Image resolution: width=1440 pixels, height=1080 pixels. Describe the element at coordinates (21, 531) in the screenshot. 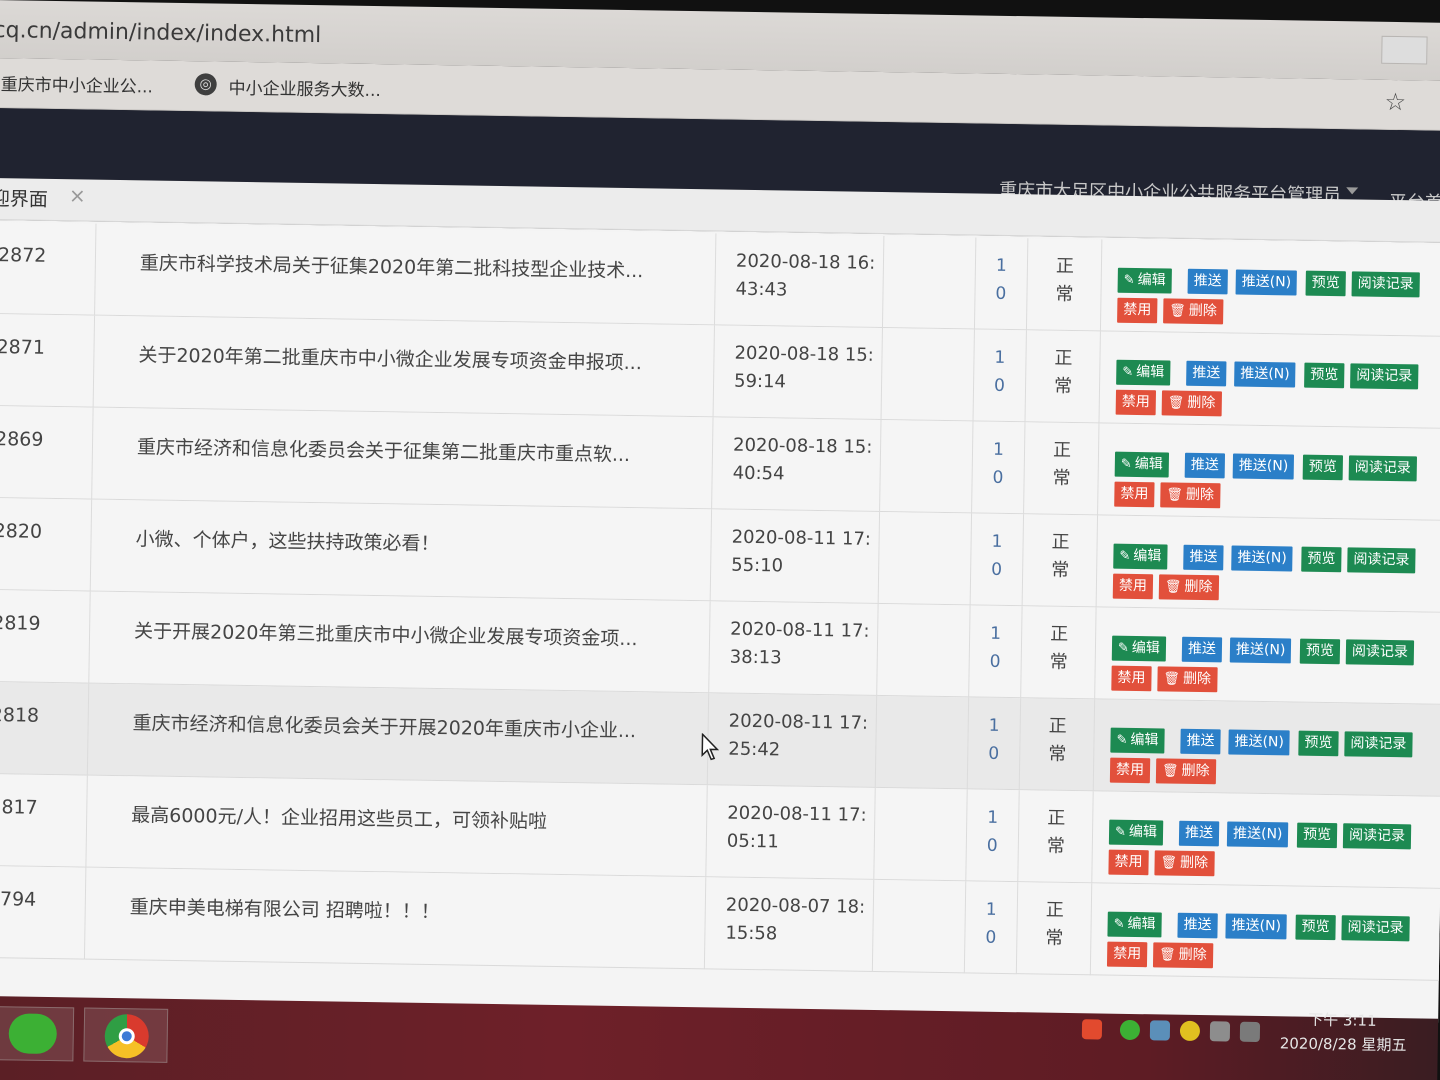

I see `row-id: 2820` at that location.